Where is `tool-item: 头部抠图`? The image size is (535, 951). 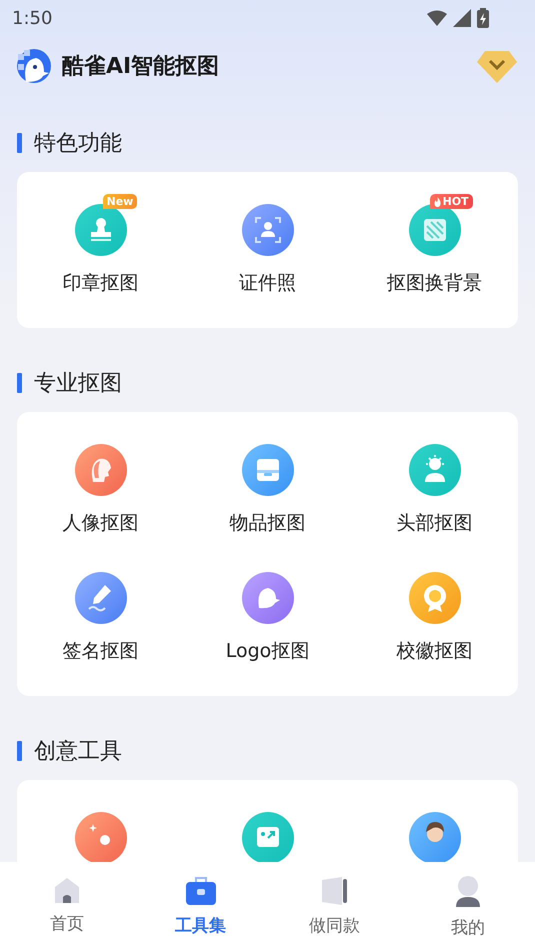
tool-item: 头部抠图 is located at coordinates (434, 498).